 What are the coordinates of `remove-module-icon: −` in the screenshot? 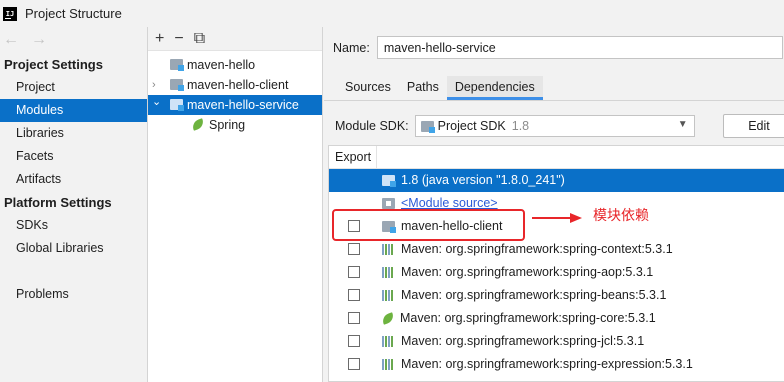 It's located at (178, 39).